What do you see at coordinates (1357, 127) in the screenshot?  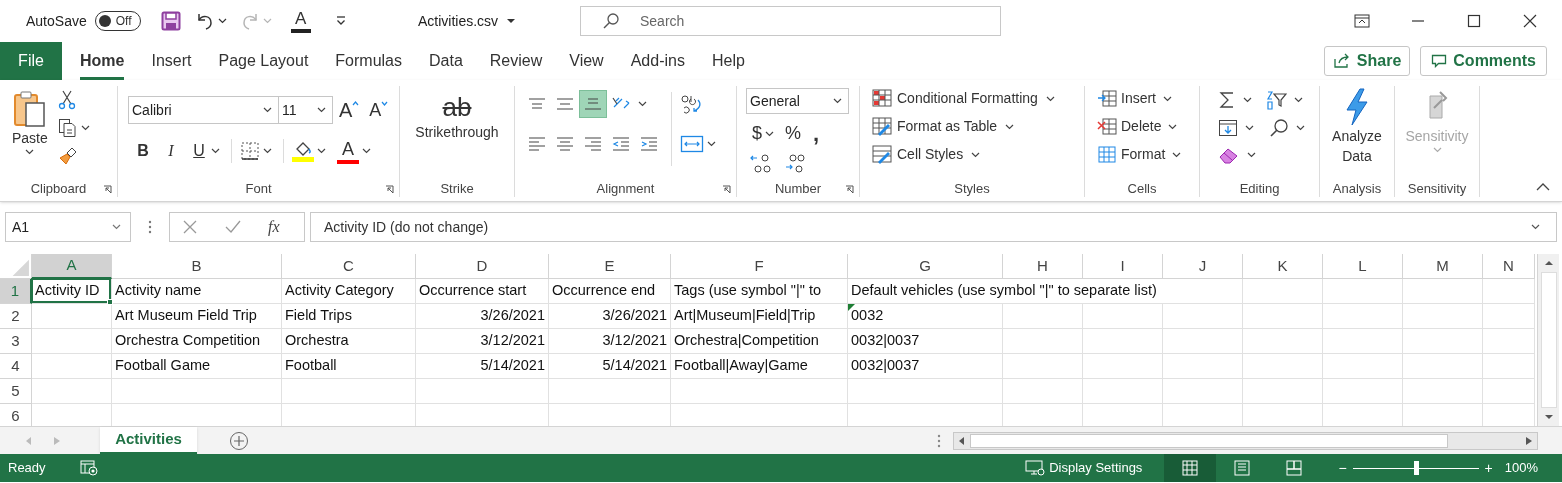 I see `analyze-data-button: Analyze Data` at bounding box center [1357, 127].